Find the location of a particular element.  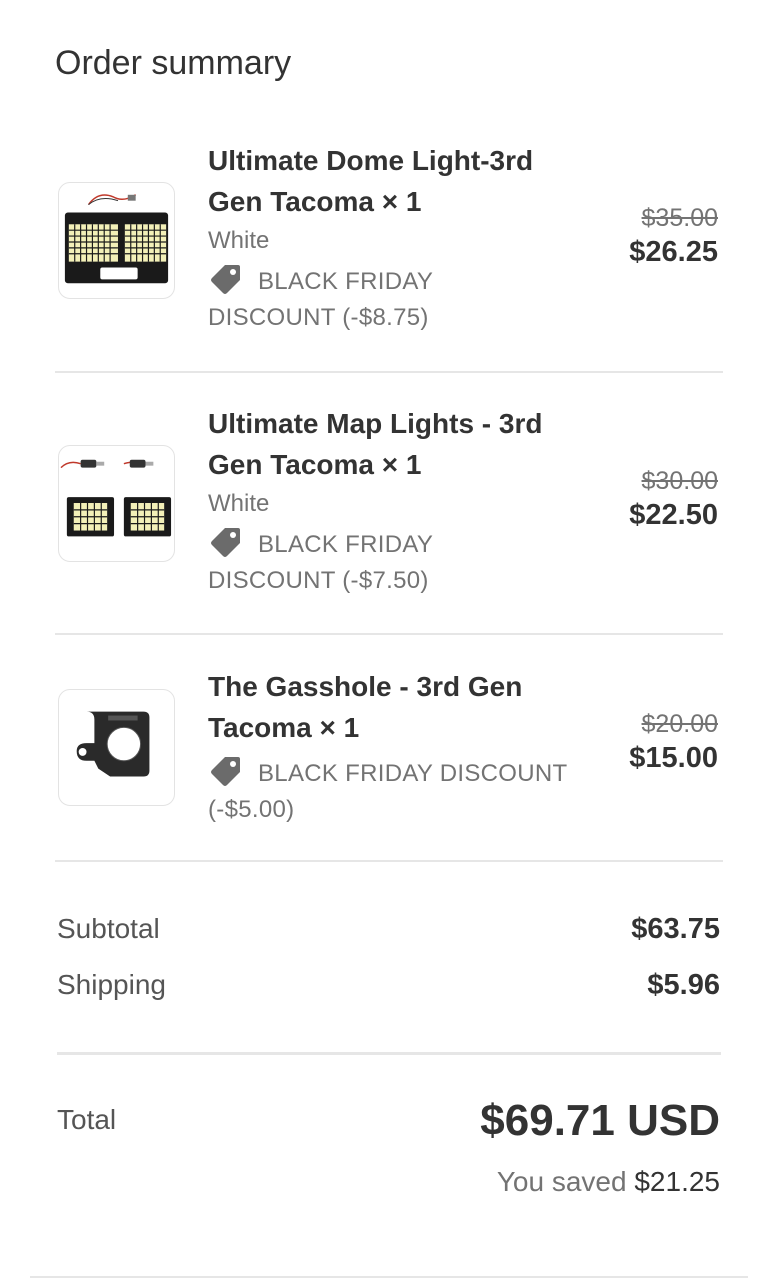

product-name: The Gasshole - 3rd Gen Tacoma × 1 is located at coordinates (387, 707).